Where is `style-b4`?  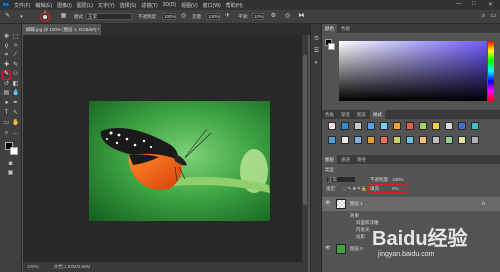
style-b4 is located at coordinates (371, 140).